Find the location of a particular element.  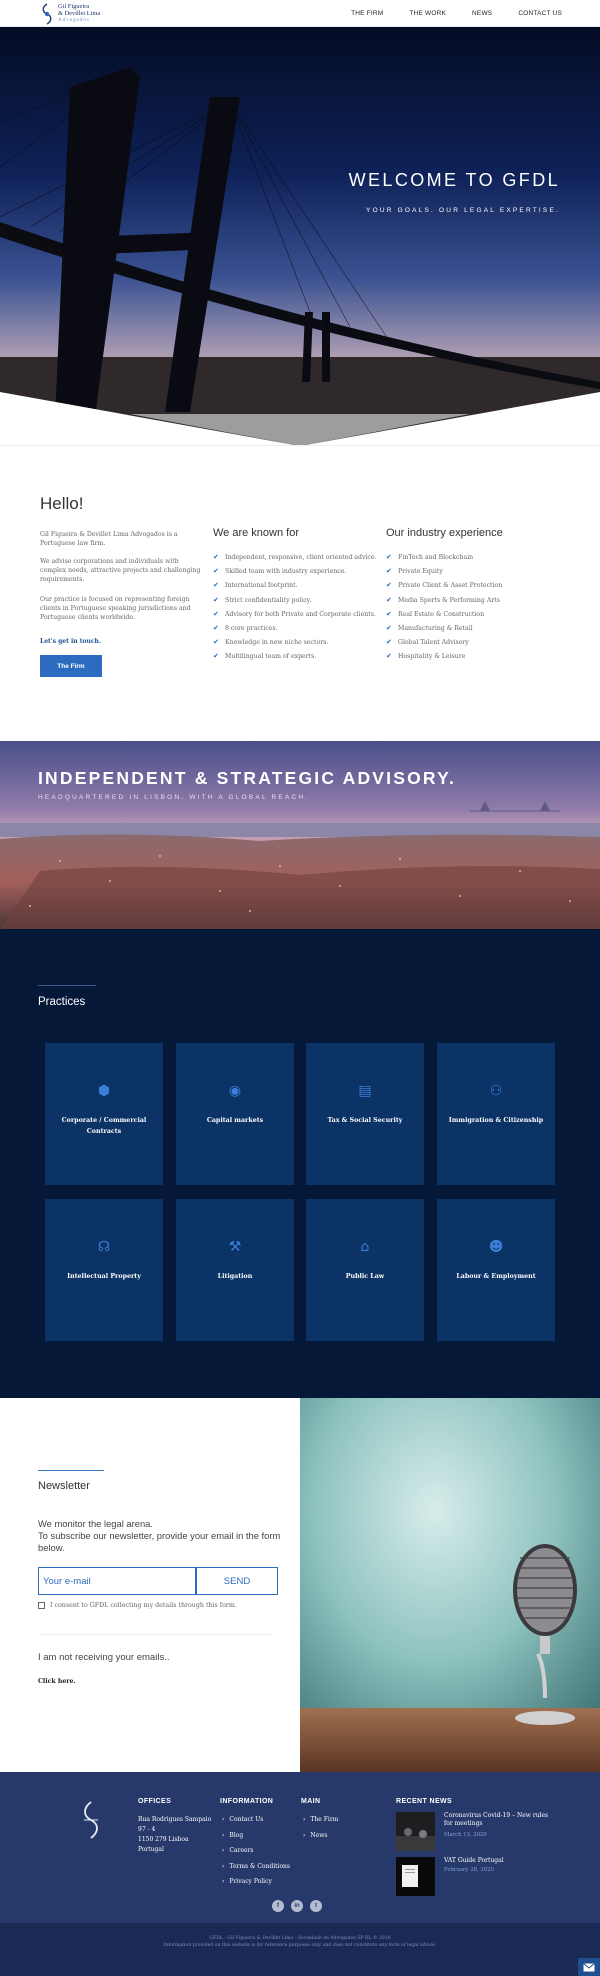

list-item: ✔ Media Sports & Performing Arts is located at coordinates (443, 599).